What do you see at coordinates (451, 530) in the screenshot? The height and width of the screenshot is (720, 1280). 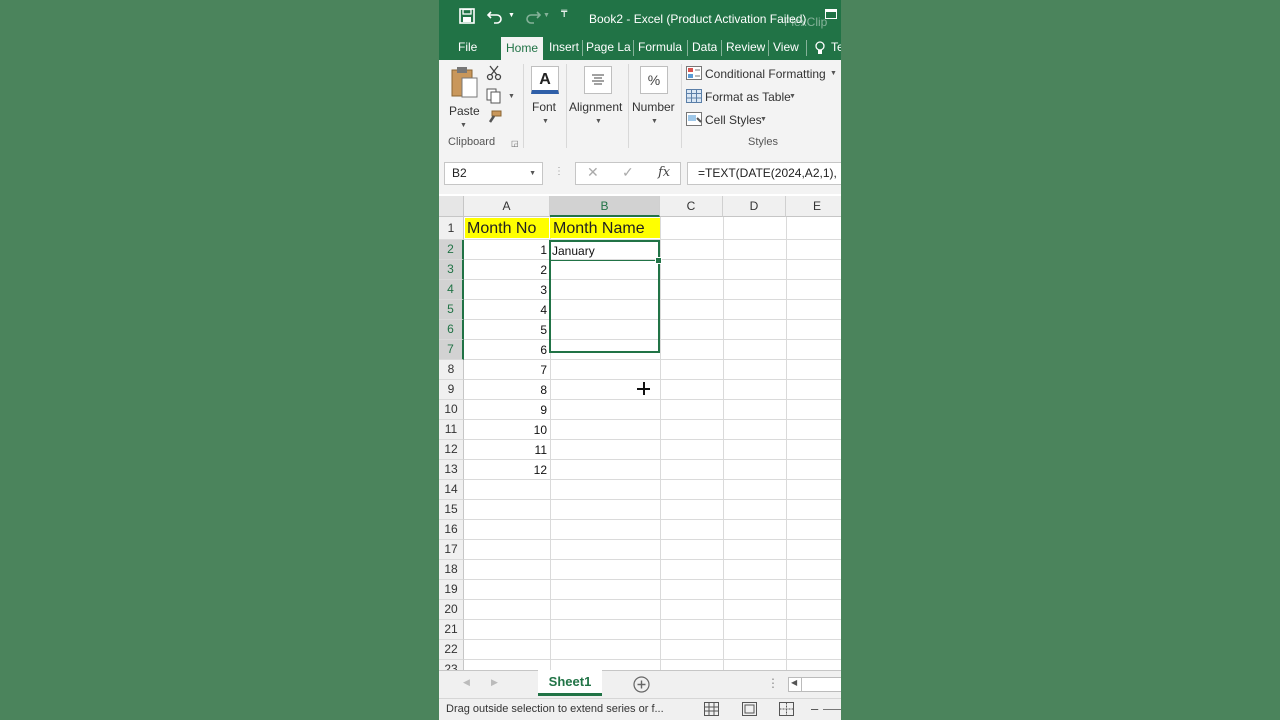 I see `row-header-16: 16` at bounding box center [451, 530].